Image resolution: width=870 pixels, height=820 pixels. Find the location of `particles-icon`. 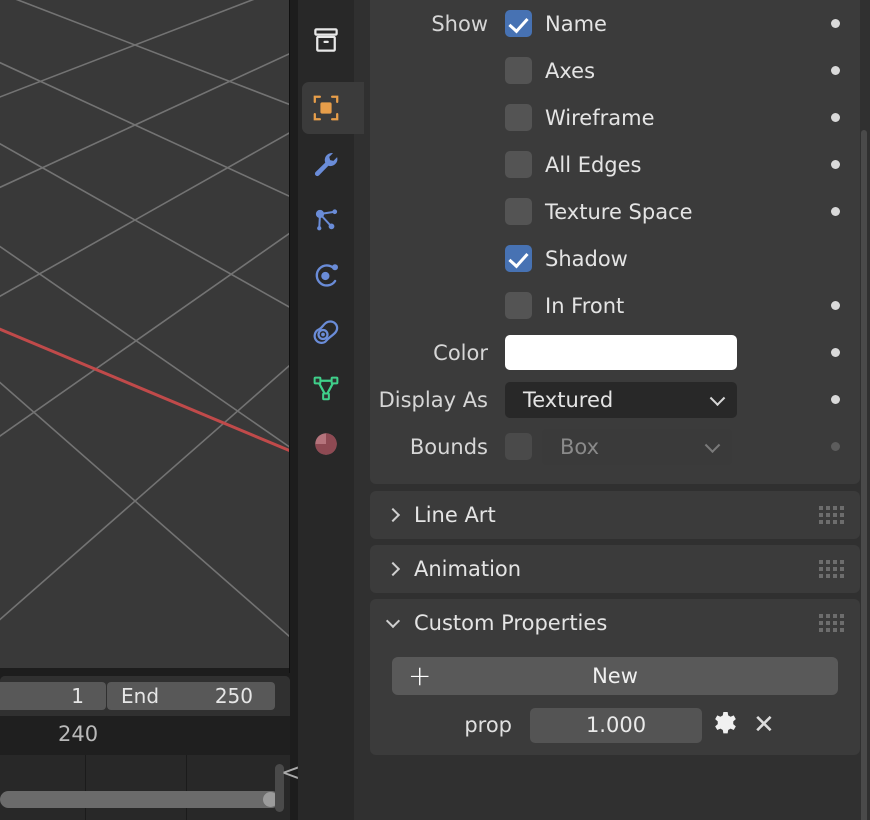

particles-icon is located at coordinates (326, 220).